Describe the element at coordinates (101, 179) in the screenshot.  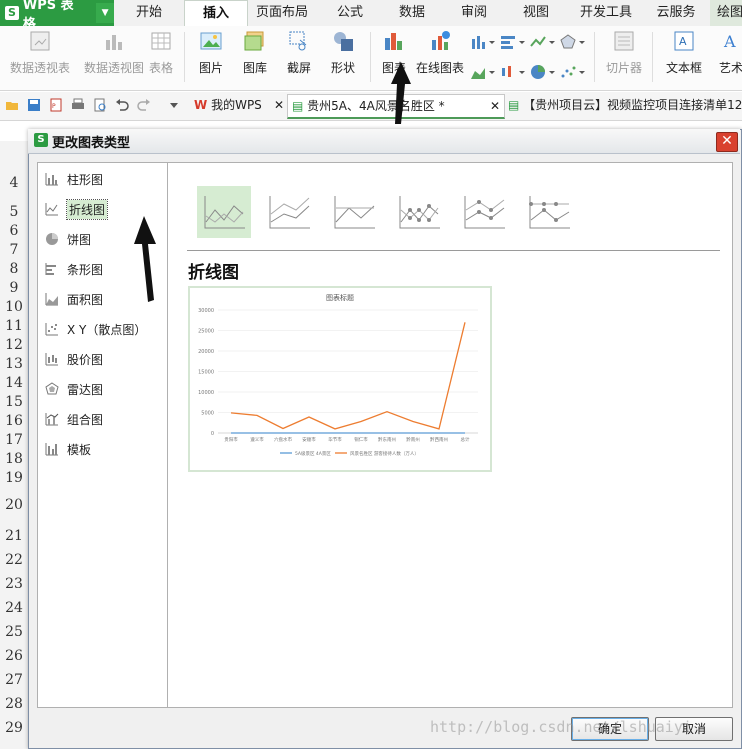
I see `chart-type-column: 柱形图` at that location.